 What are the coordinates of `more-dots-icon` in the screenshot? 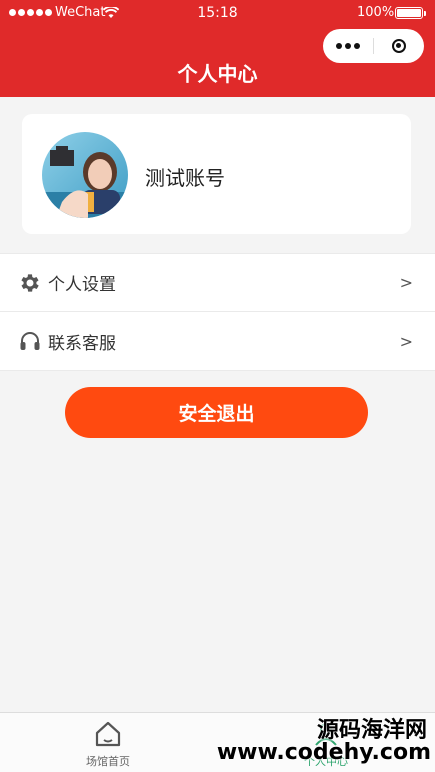 It's located at (339, 46).